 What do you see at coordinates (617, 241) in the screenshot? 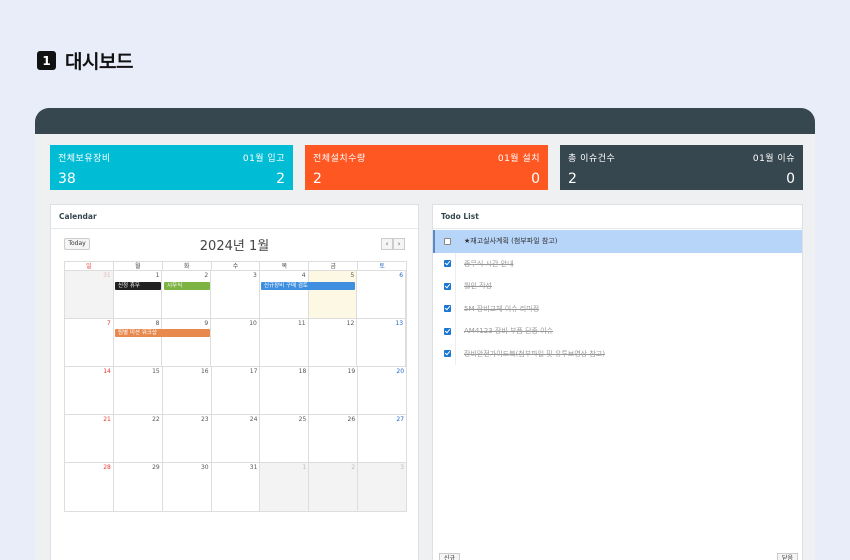
I see `todo-item: ★재고실사계획 (첨부파일 참고)` at bounding box center [617, 241].